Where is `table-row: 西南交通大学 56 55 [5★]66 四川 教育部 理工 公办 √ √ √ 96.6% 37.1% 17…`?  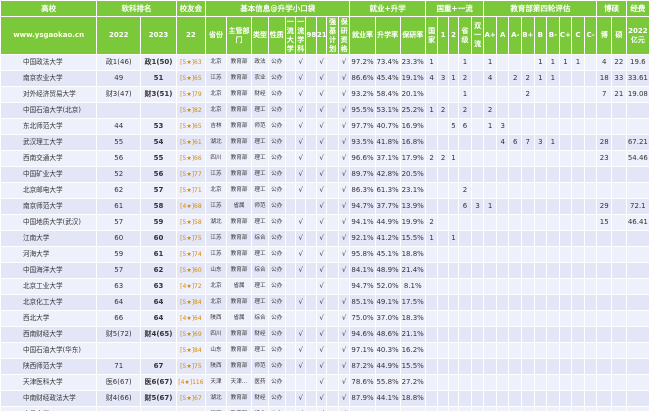 table-row: 西南交通大学 56 55 [5★]66 四川 教育部 理工 公办 √ √ √ 96.6% 37.1% 17… is located at coordinates (325, 158).